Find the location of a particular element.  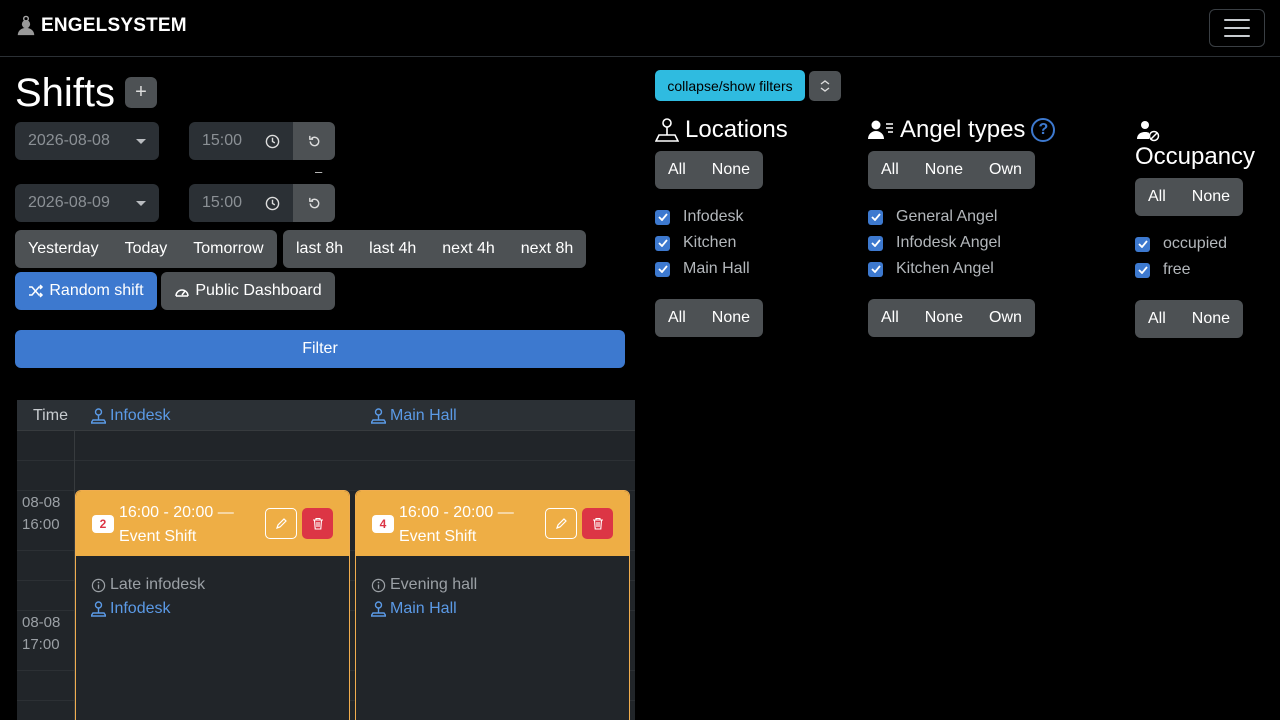

column-header-label: Infodesk is located at coordinates (140, 415).